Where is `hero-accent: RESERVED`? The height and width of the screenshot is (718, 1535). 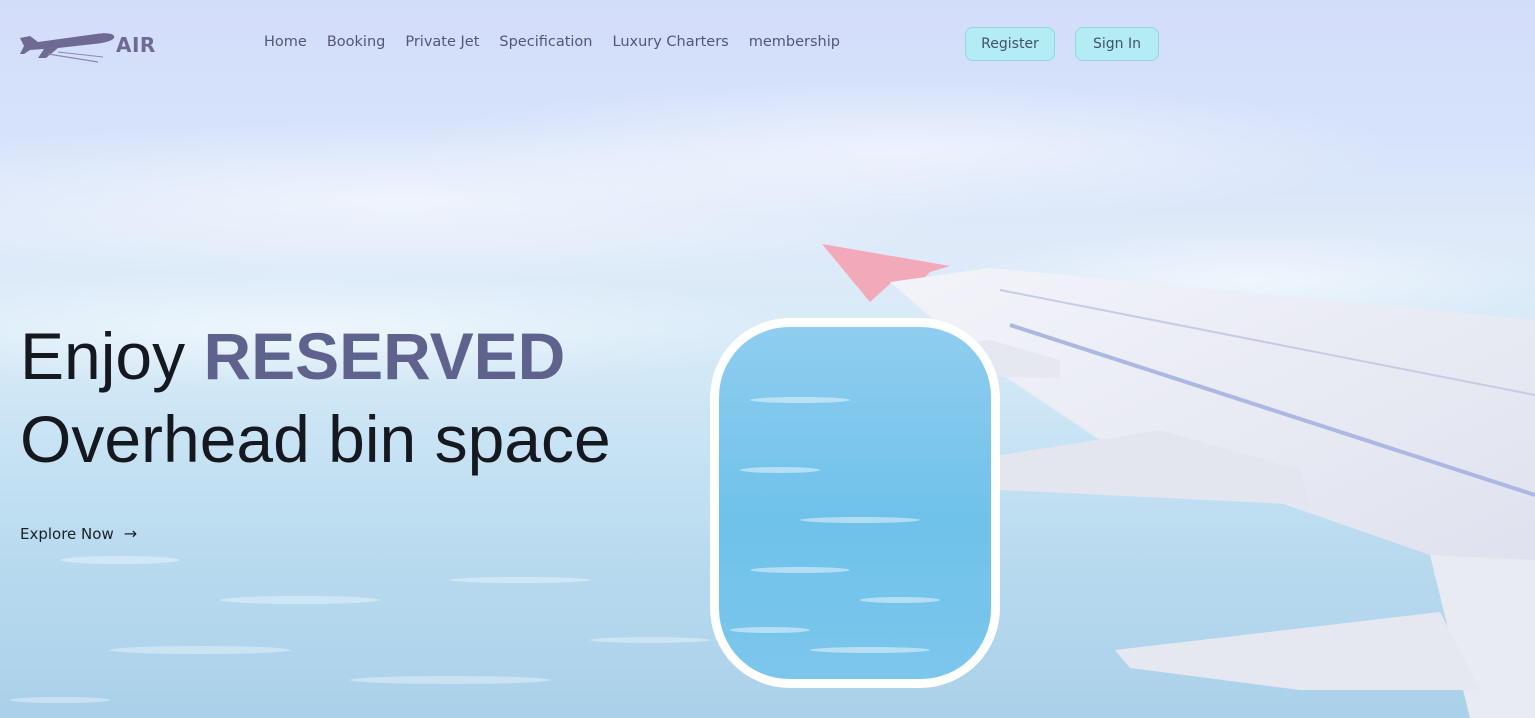 hero-accent: RESERVED is located at coordinates (384, 356).